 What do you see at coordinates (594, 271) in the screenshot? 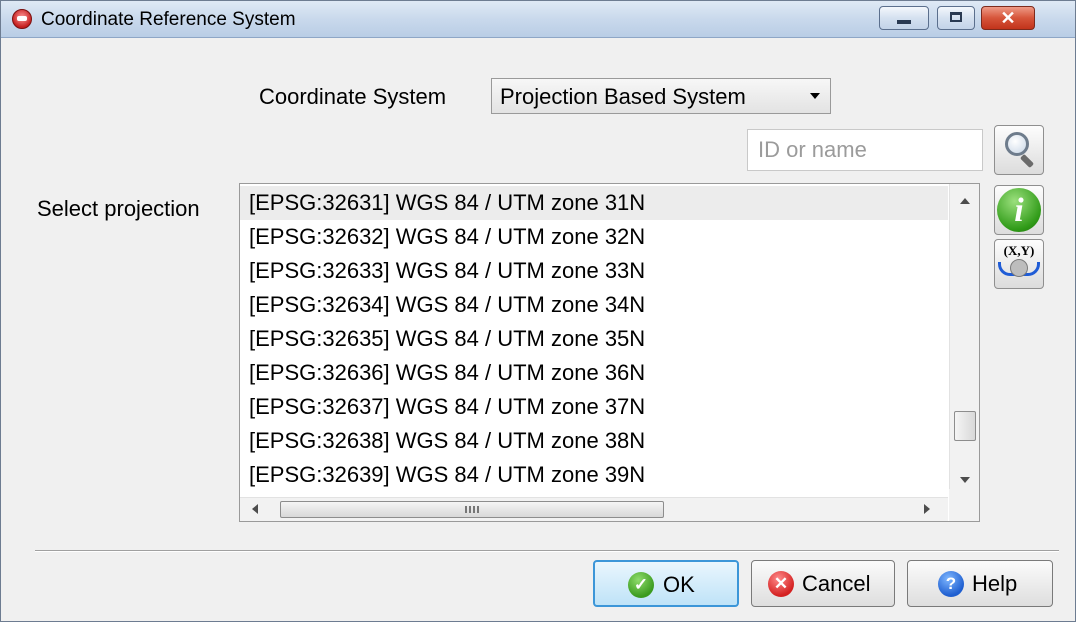
I see `projection-list-item: [EPSG:32633] WGS 84 / UTM zone 33N` at bounding box center [594, 271].